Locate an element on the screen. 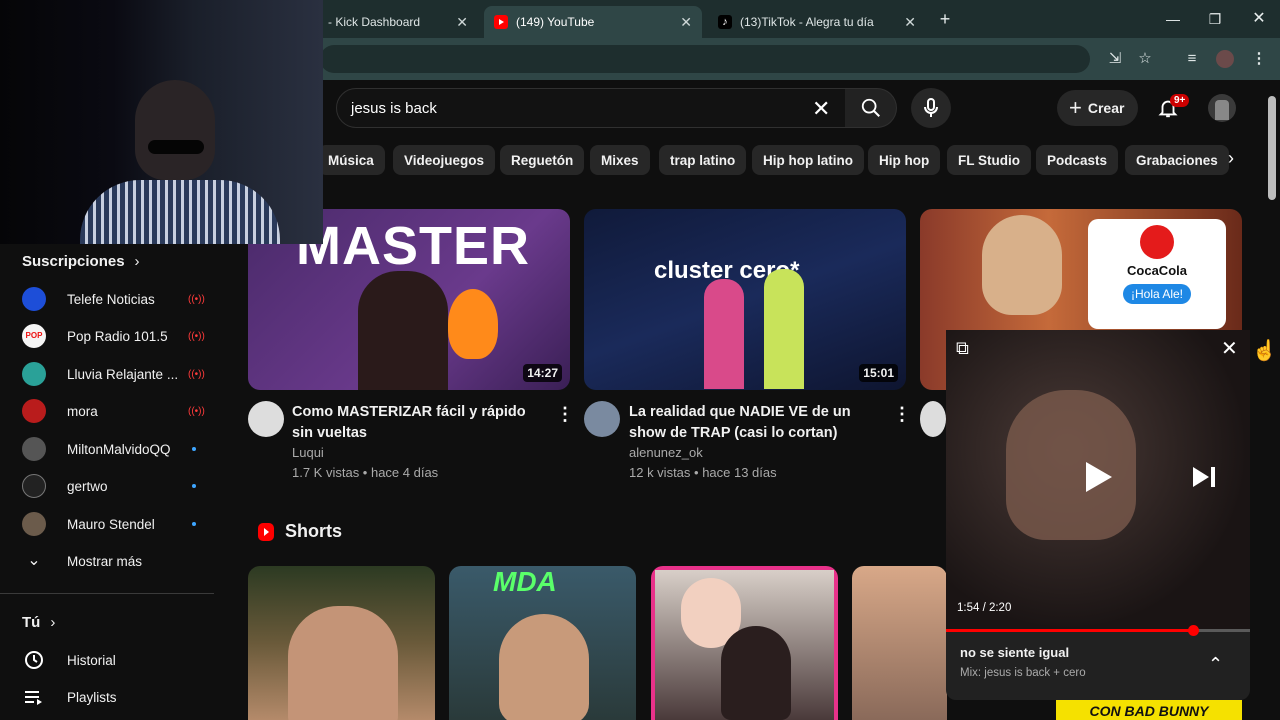 The image size is (1280, 720). miniplayer-video: ⧉ ✕ 1:54 / 2:20 is located at coordinates (1098, 480).